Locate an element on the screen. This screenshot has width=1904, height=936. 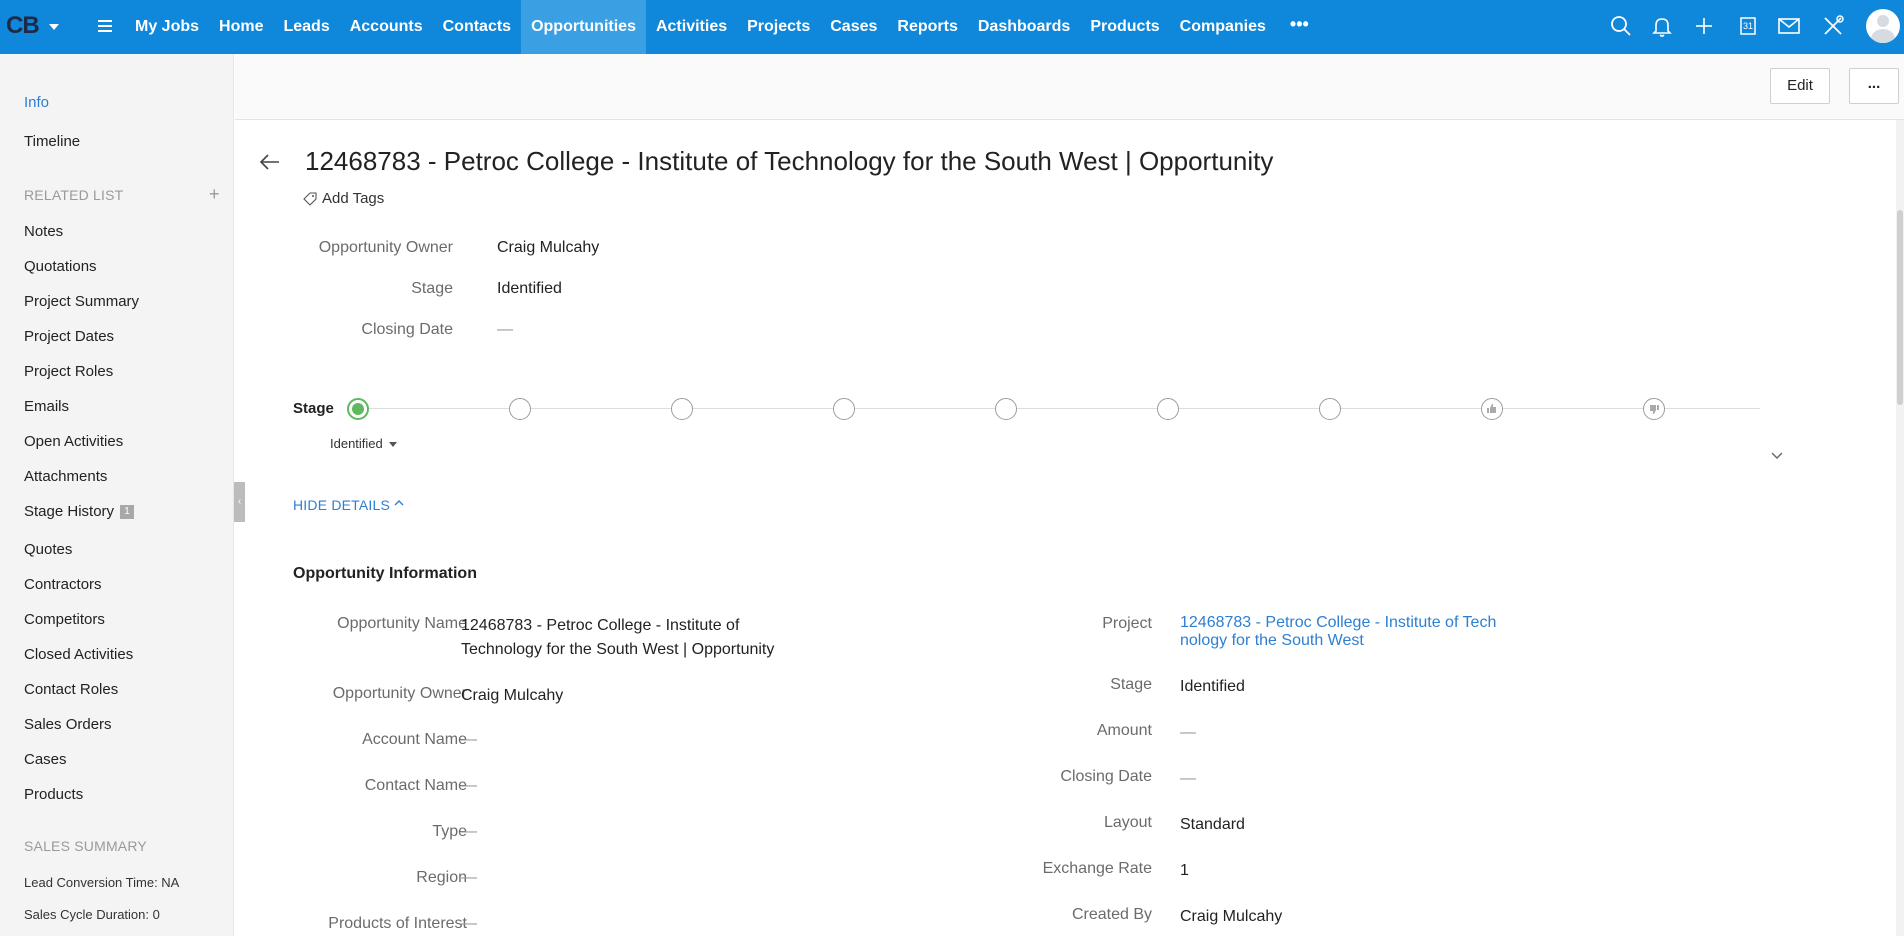
field-value-layout: Standard is located at coordinates (1212, 824).